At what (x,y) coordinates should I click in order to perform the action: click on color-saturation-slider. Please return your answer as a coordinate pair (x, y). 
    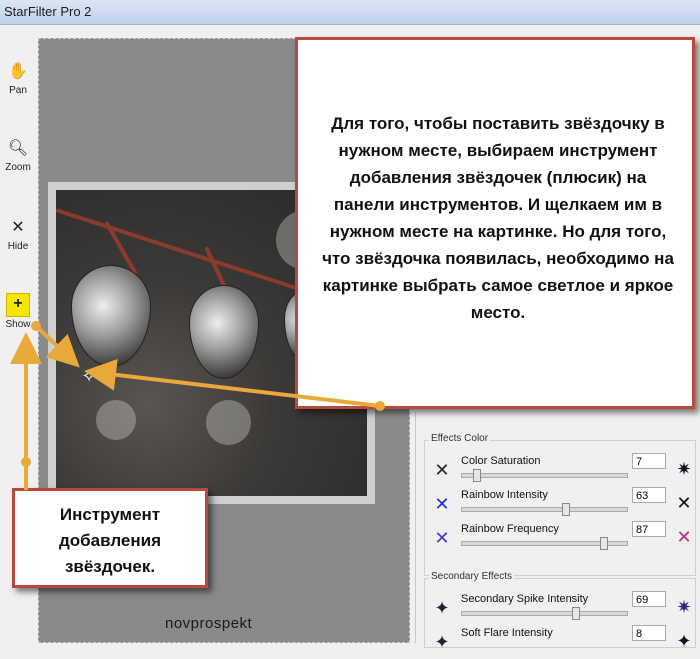
    Looking at the image, I should click on (544, 475).